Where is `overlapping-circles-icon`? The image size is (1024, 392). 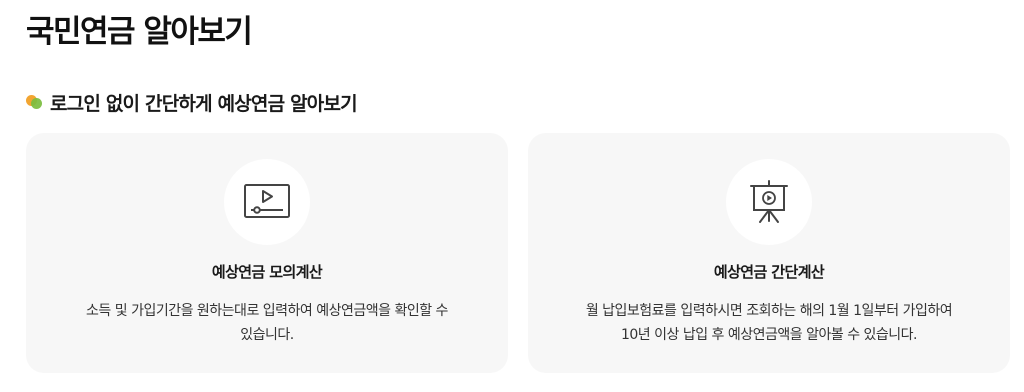 overlapping-circles-icon is located at coordinates (34, 102).